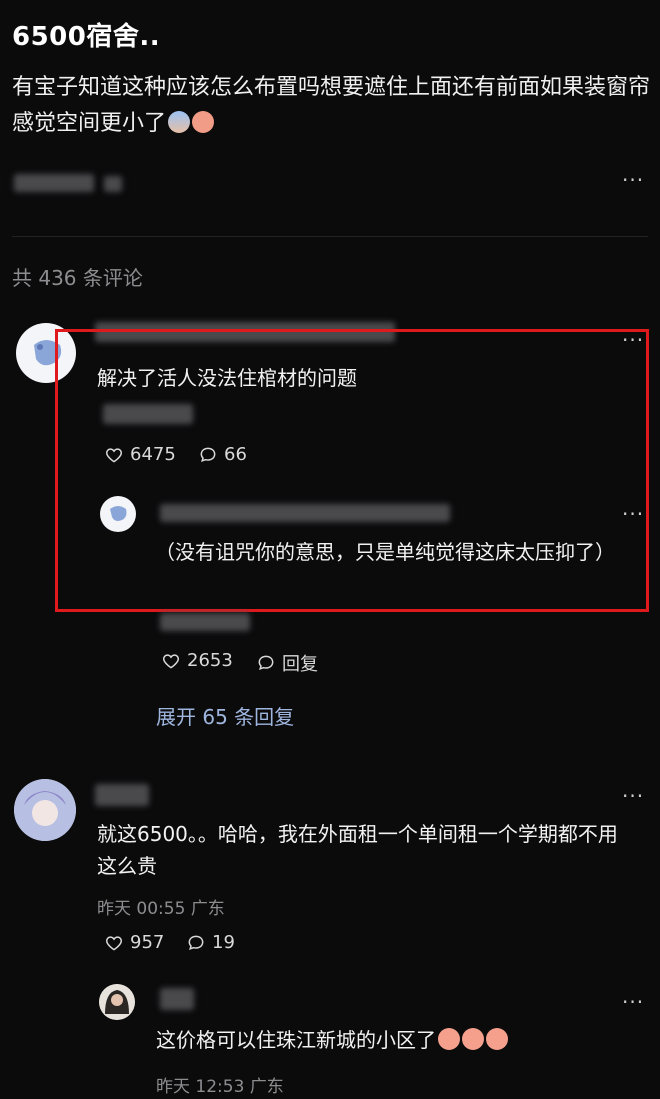  Describe the element at coordinates (633, 180) in the screenshot. I see `post-more-button: ···` at that location.